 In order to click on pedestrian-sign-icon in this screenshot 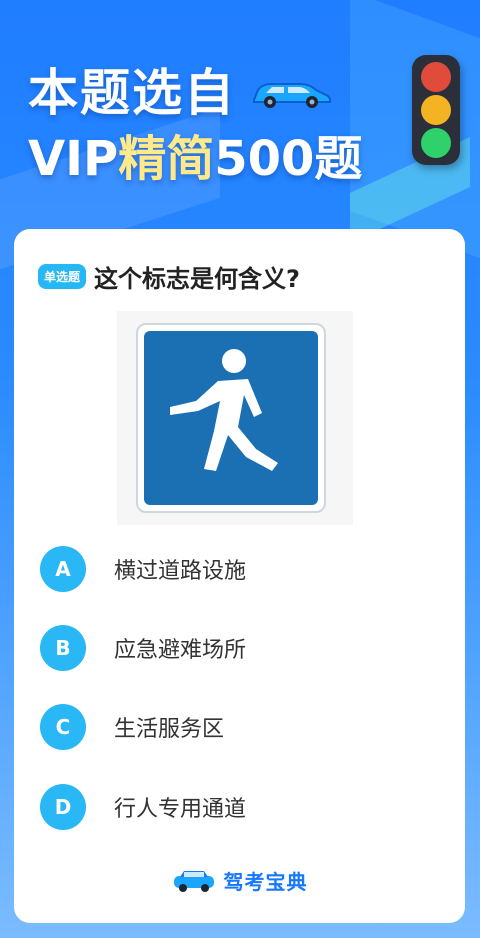, I will do `click(231, 418)`.